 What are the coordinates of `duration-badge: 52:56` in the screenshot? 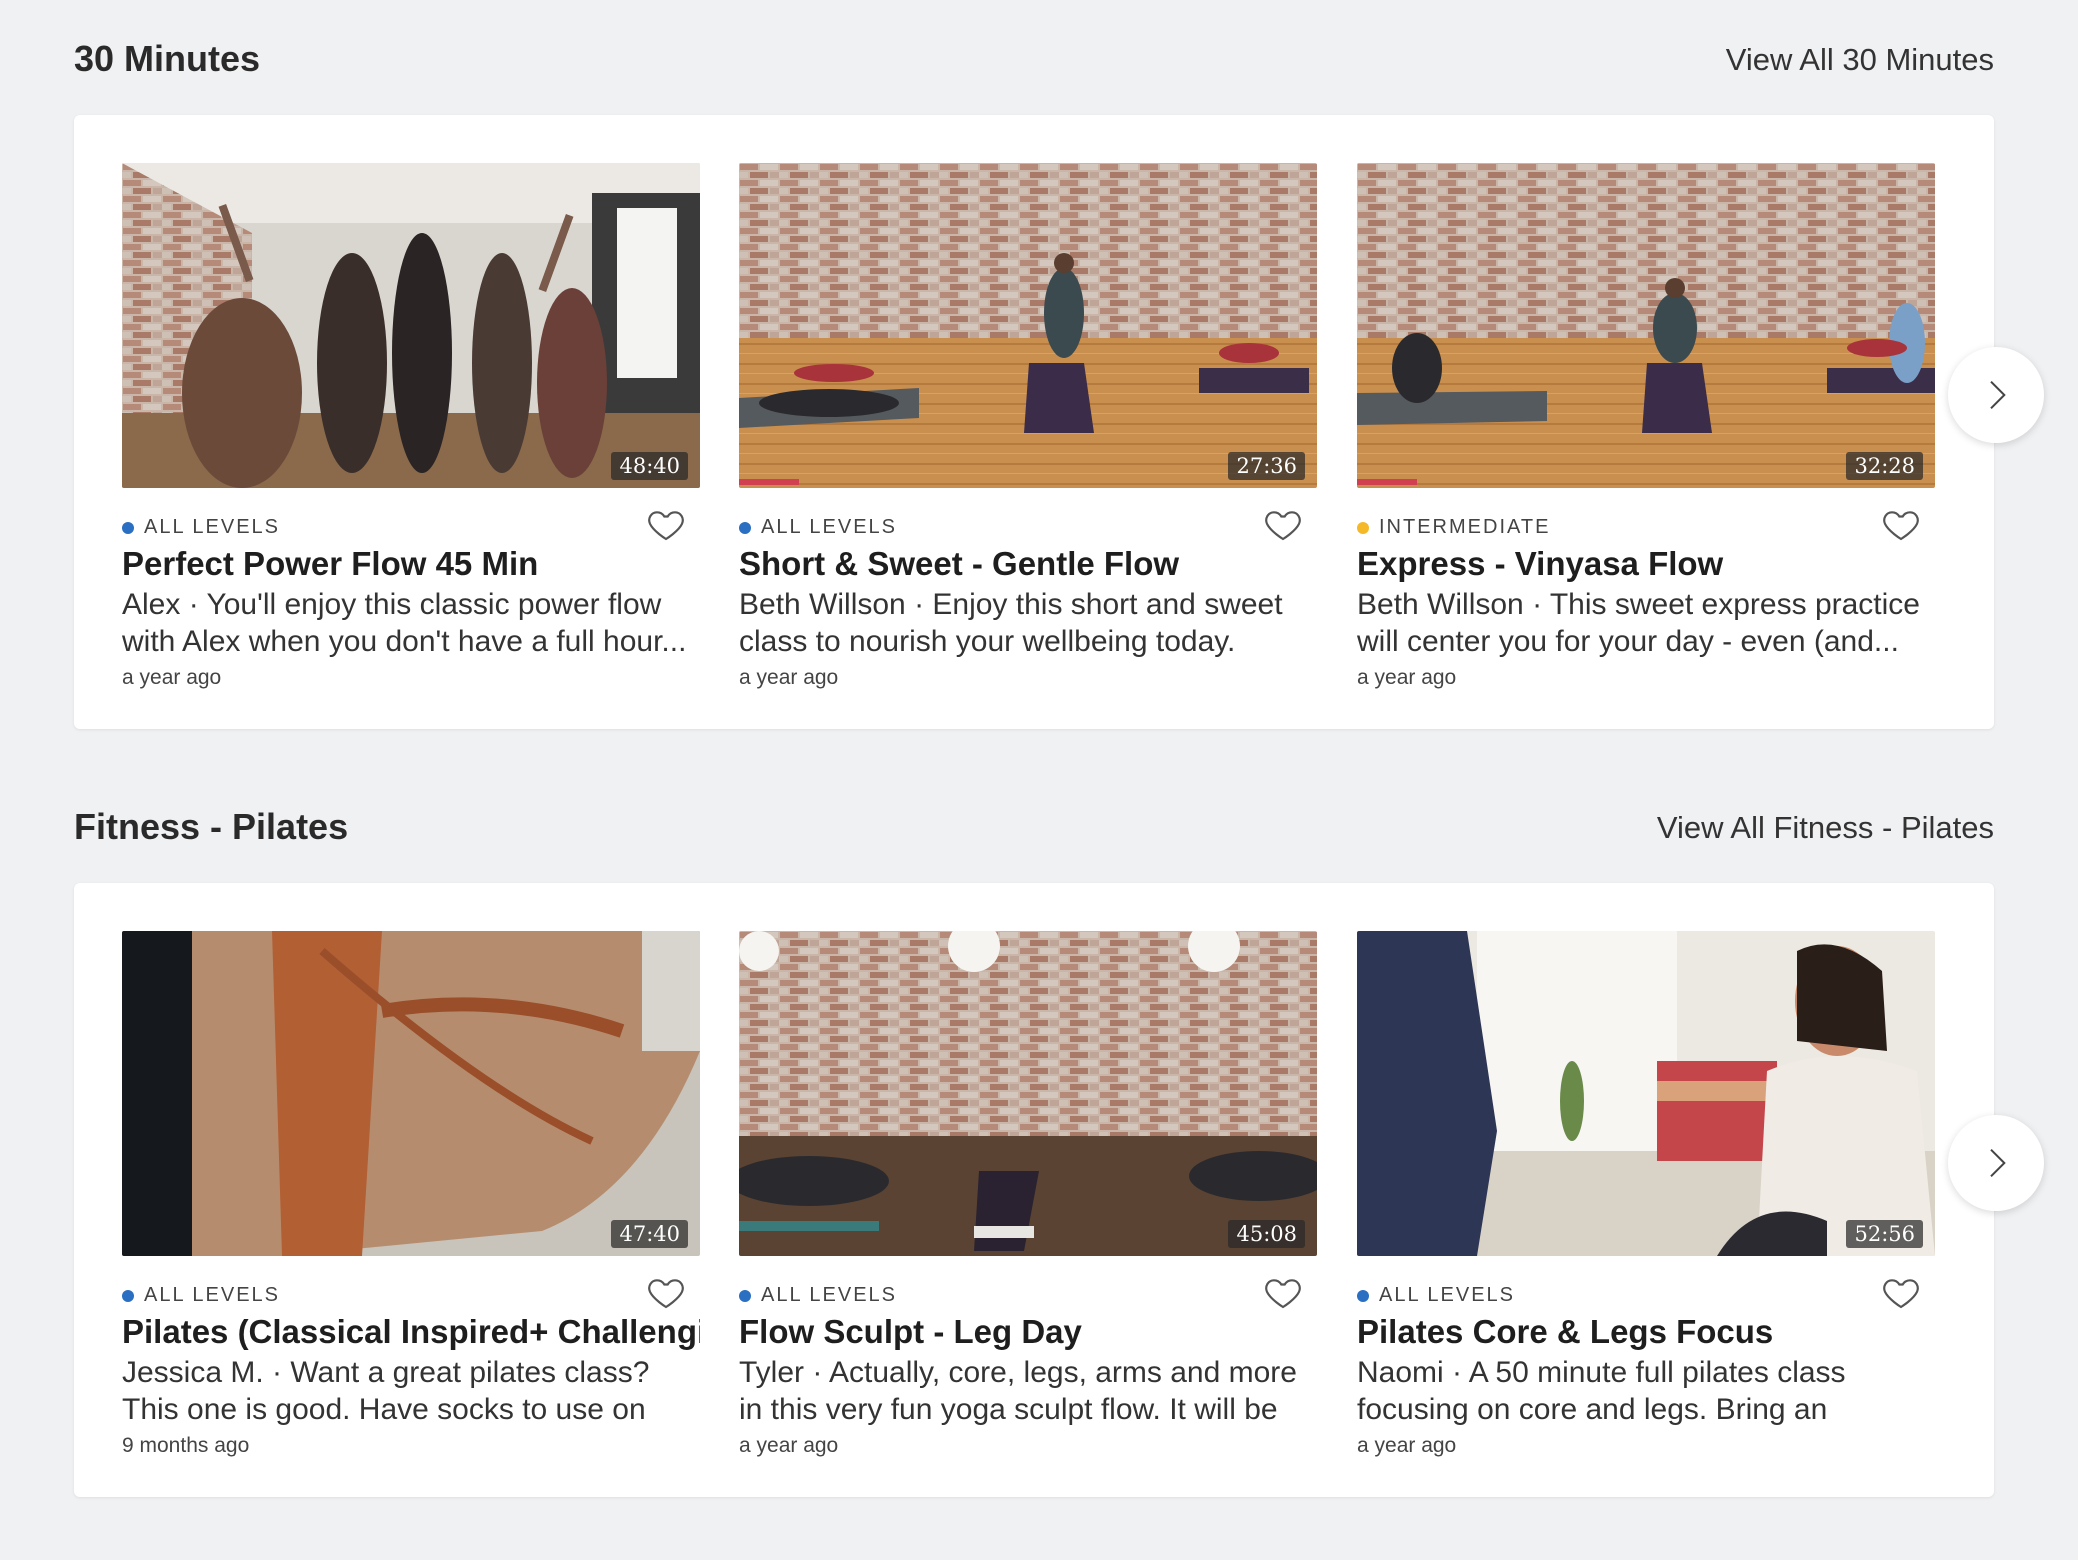 It's located at (1884, 1234).